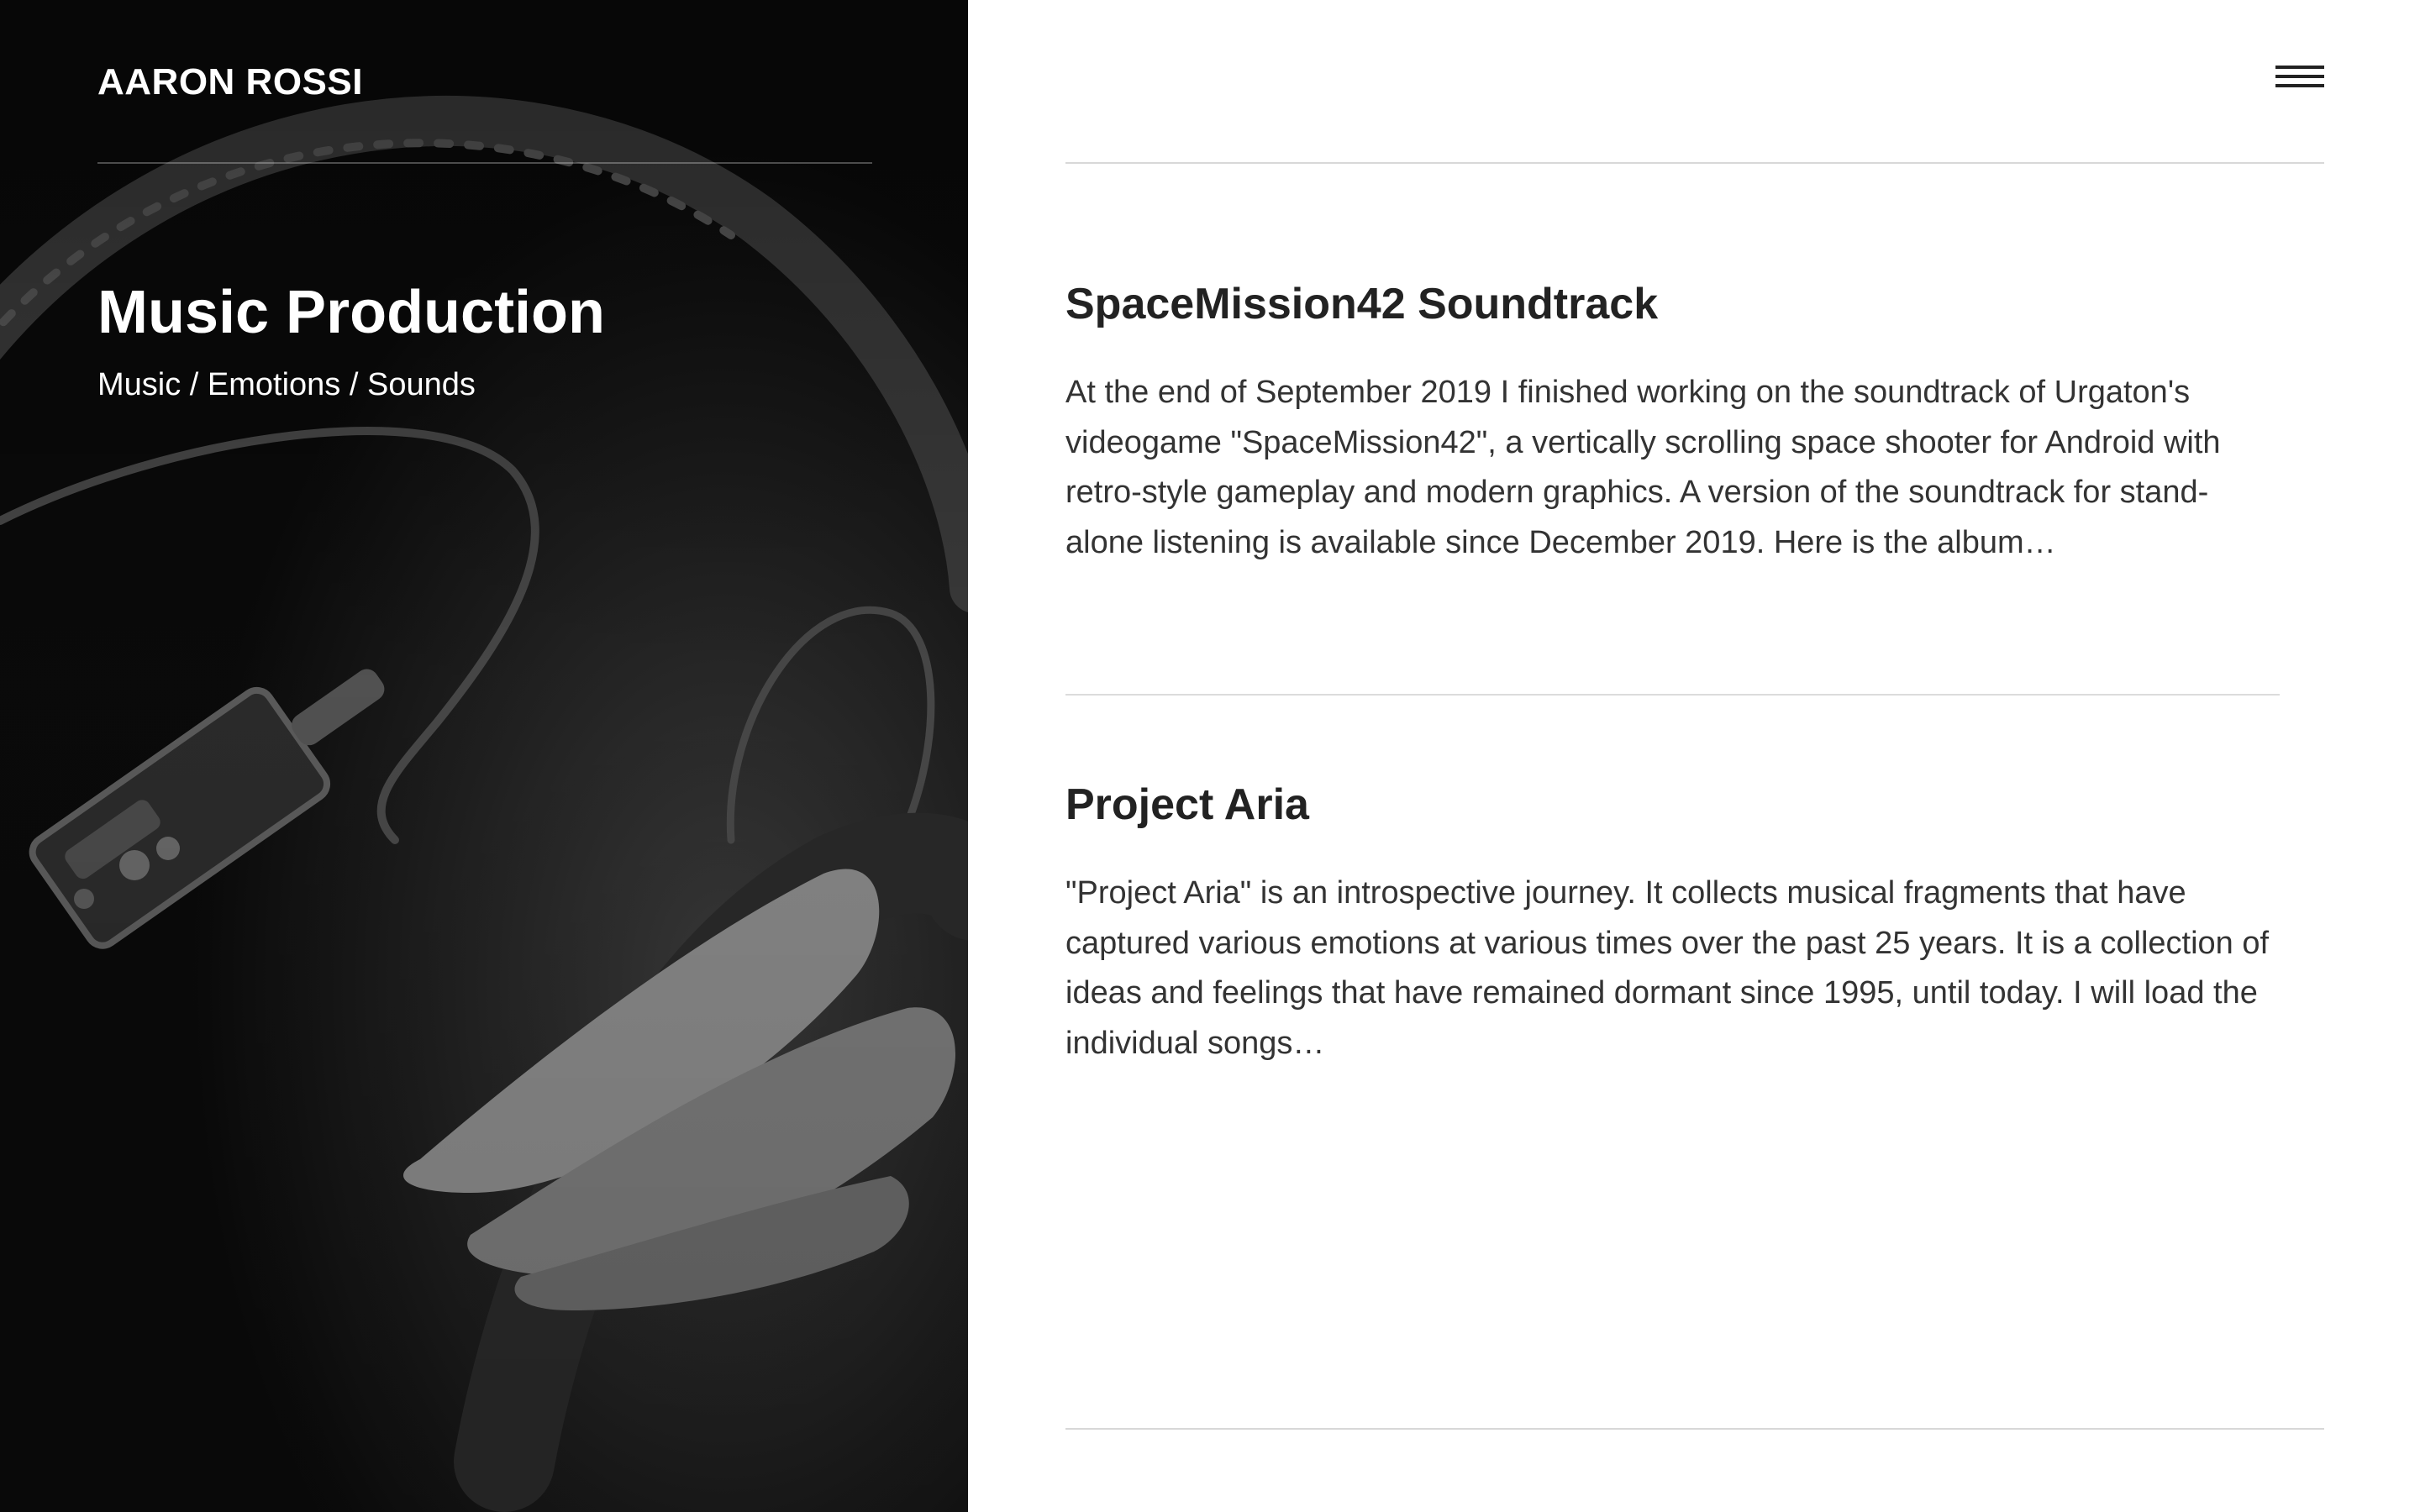 This screenshot has width=2420, height=1512. I want to click on top-divider, so click(1694, 163).